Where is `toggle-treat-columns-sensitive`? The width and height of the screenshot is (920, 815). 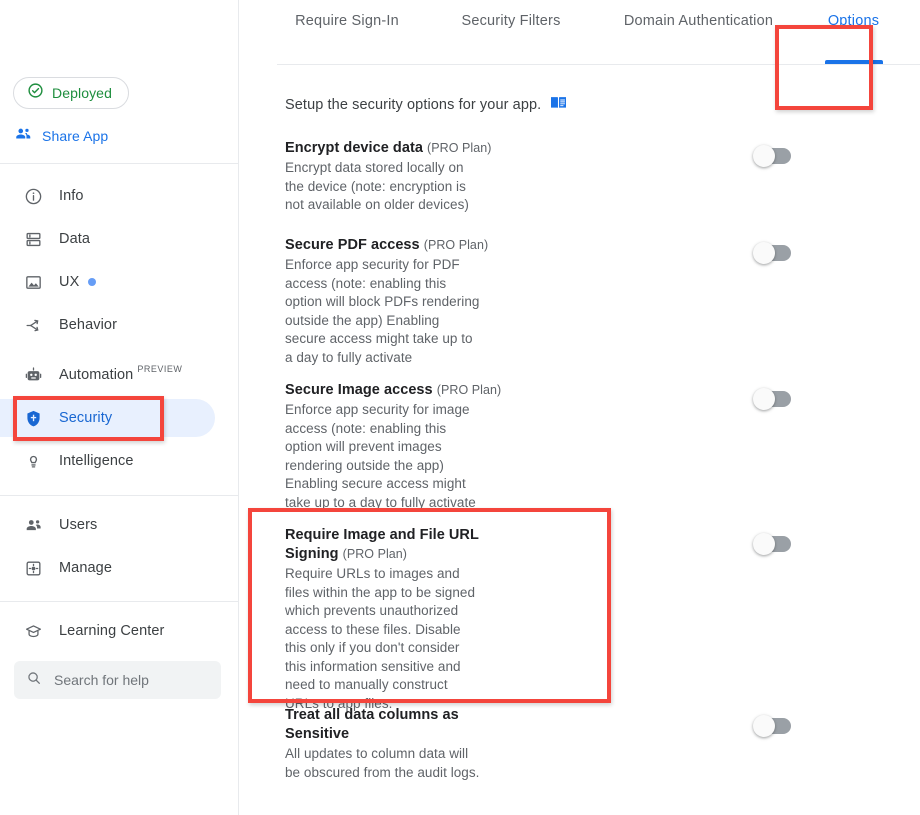
toggle-treat-columns-sensitive is located at coordinates (772, 726).